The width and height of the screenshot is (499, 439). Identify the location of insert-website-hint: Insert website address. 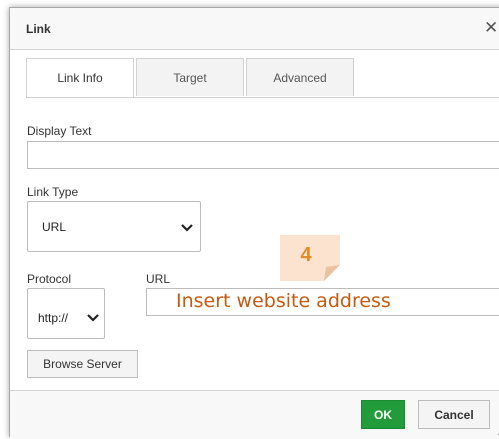
(283, 301).